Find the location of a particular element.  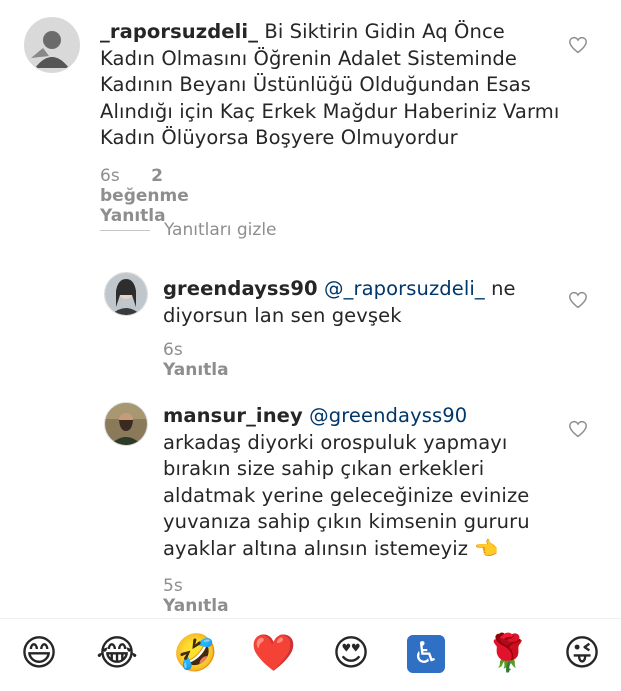

rose-emoji-icon: 🌹 is located at coordinates (507, 654).